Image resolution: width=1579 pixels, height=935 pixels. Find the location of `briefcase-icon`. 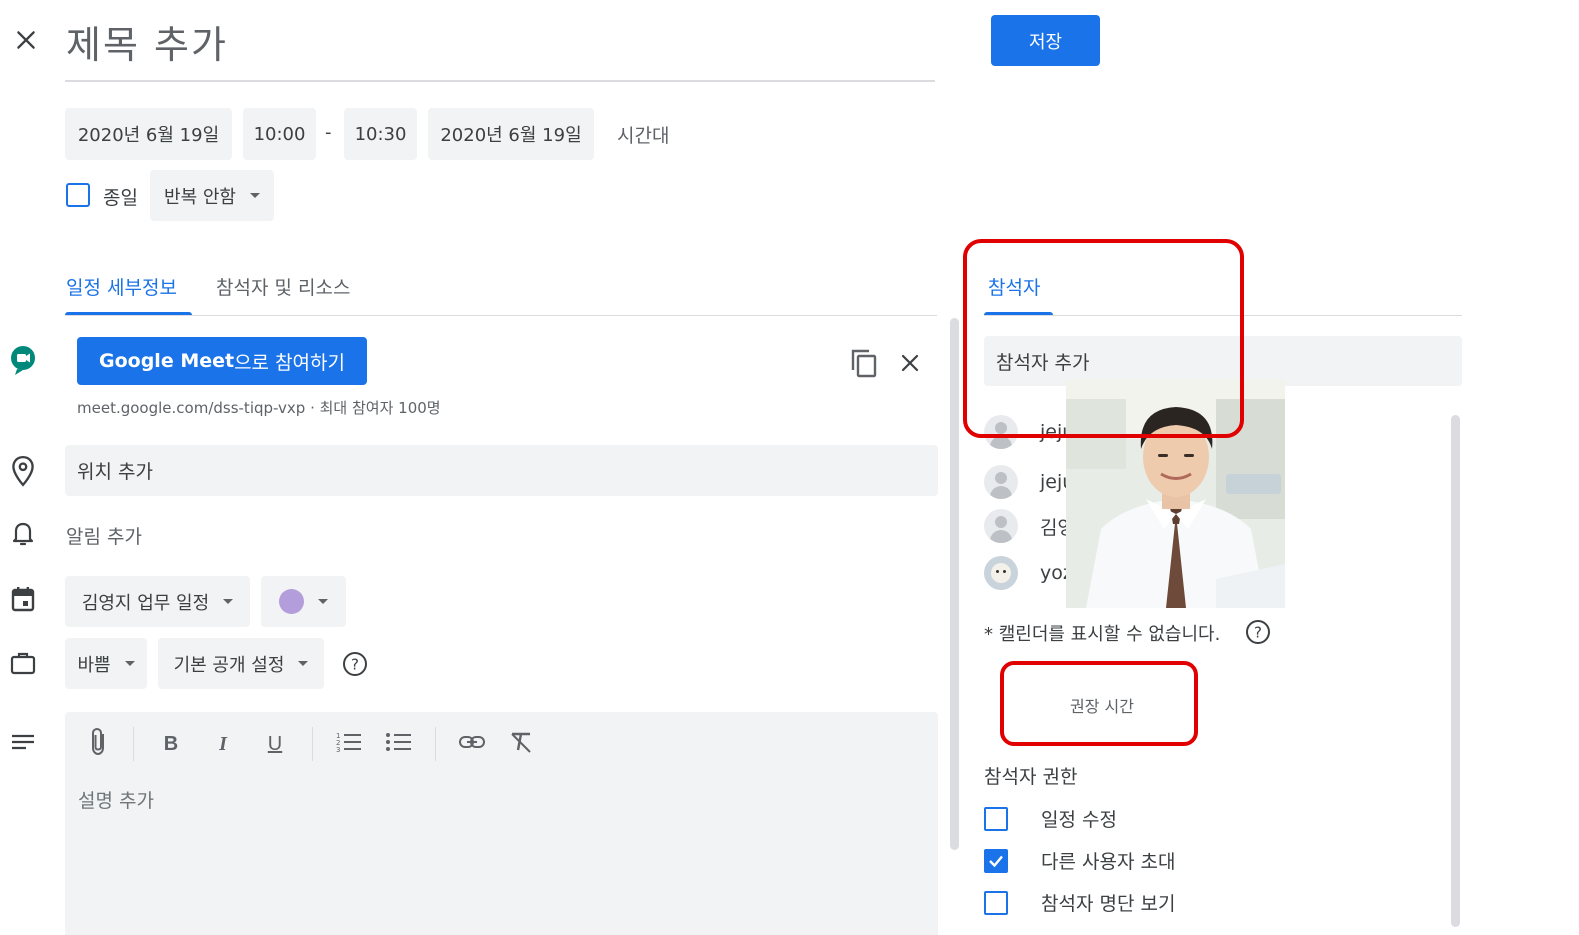

briefcase-icon is located at coordinates (23, 665).